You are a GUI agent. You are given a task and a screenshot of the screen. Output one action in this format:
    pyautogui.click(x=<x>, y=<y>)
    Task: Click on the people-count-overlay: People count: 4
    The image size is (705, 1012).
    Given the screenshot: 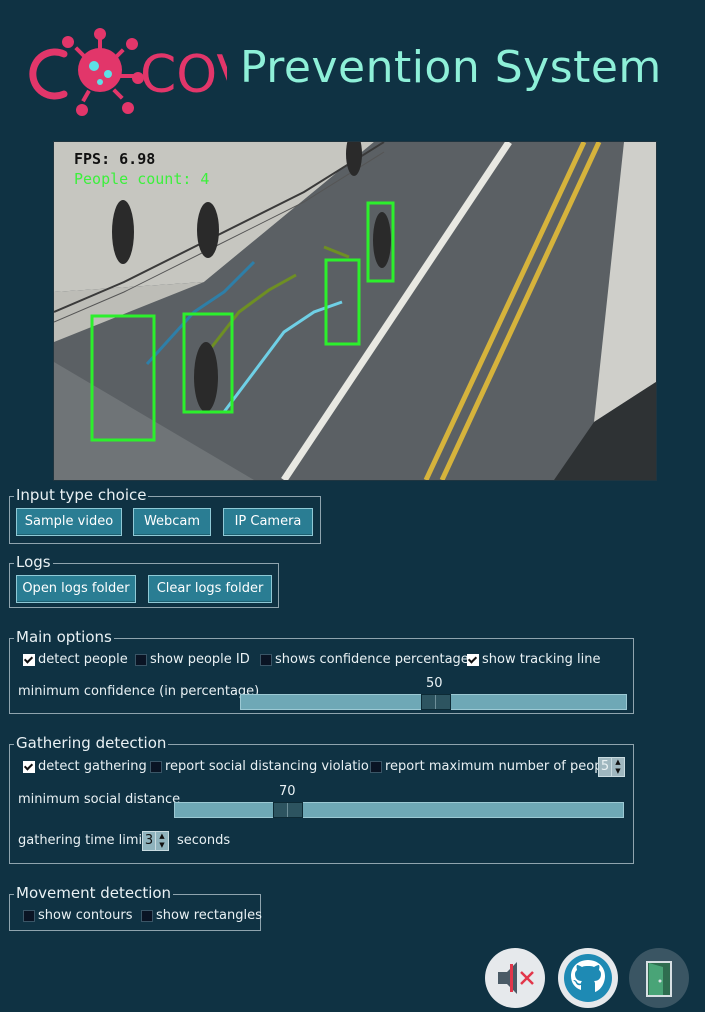 What is the action you would take?
    pyautogui.click(x=141, y=179)
    